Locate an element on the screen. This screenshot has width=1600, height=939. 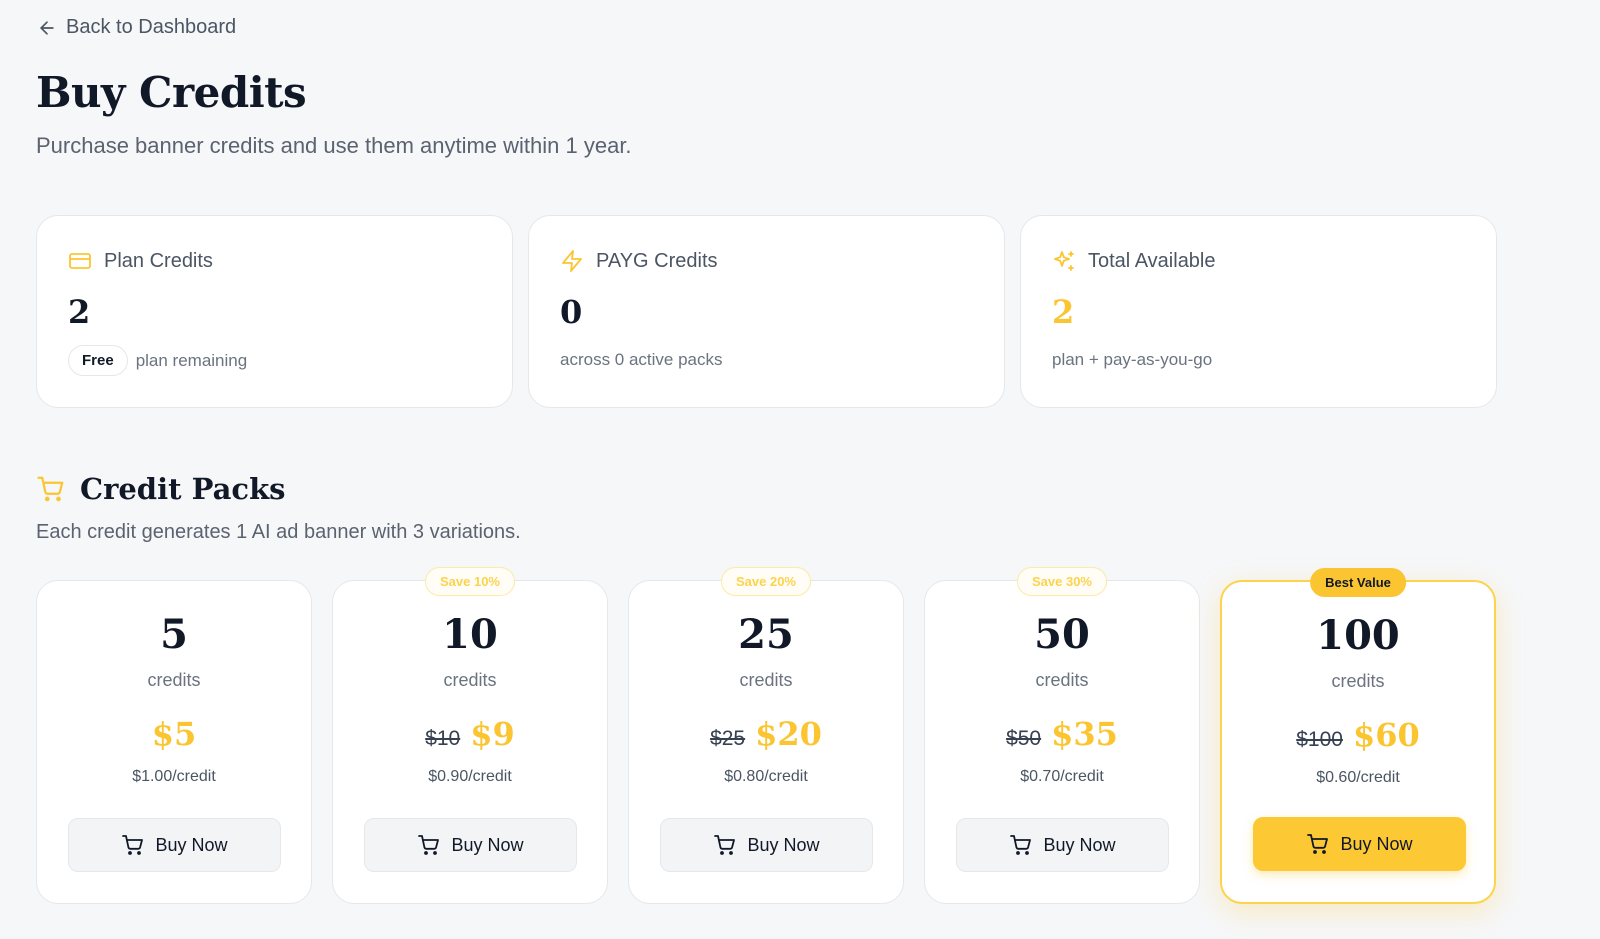
save-badge: Save 20% is located at coordinates (766, 581).